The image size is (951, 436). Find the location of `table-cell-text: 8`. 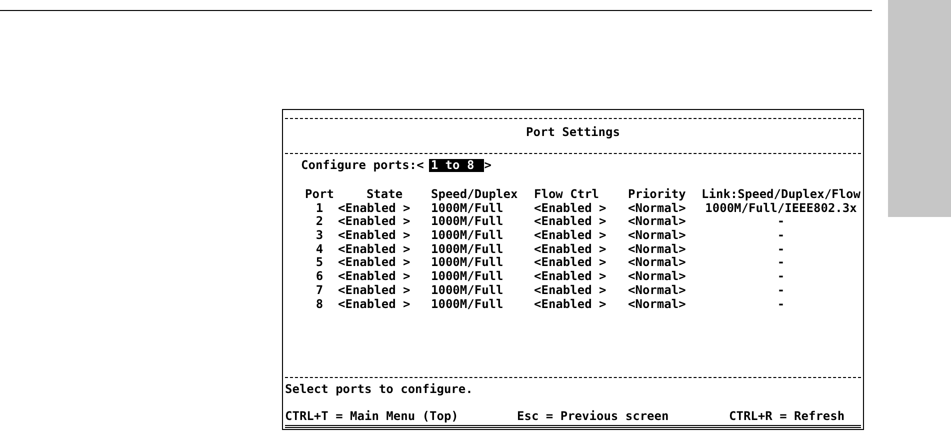

table-cell-text: 8 is located at coordinates (319, 304).